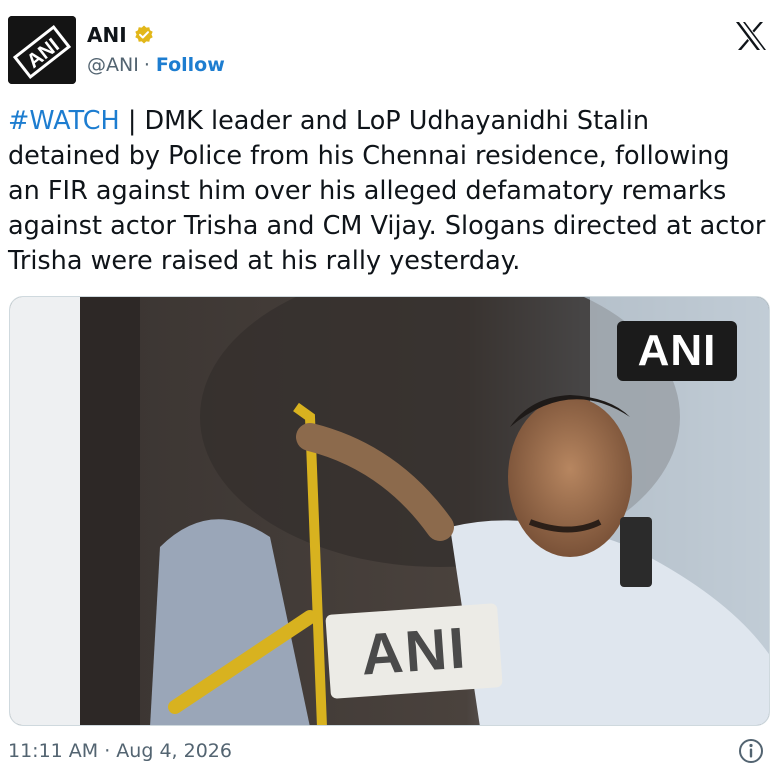 This screenshot has height=772, width=776. I want to click on author-handle-row: @ANI · Follow, so click(156, 65).